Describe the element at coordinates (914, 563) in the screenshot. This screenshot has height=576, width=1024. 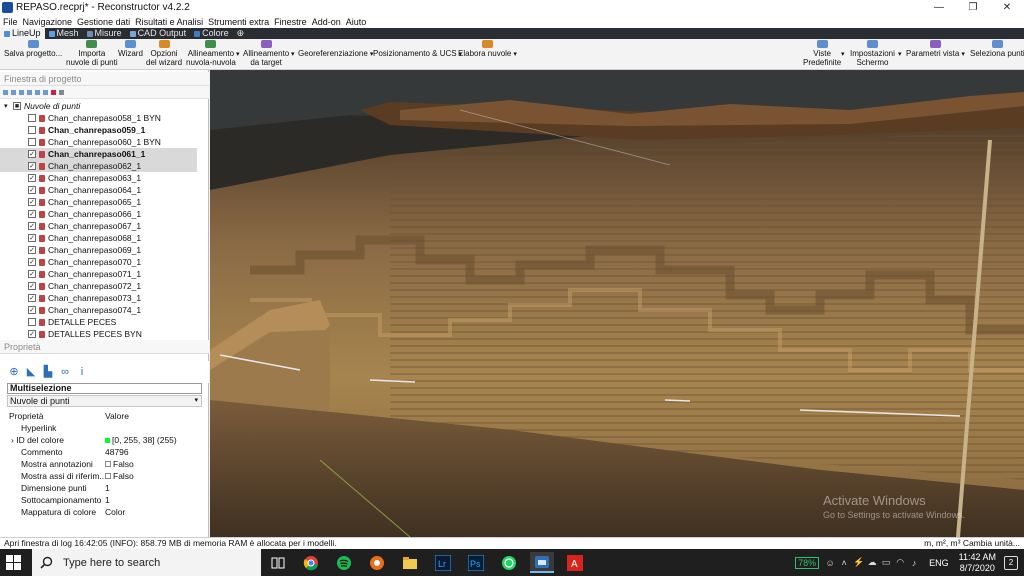
I see `volume-icon: ♪` at that location.